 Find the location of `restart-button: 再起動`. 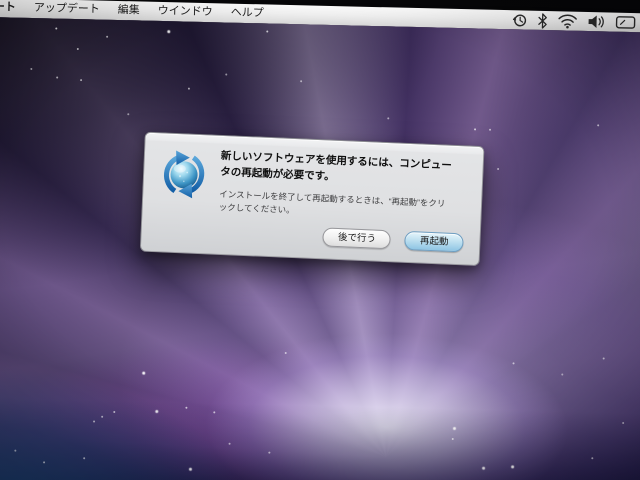

restart-button: 再起動 is located at coordinates (434, 241).